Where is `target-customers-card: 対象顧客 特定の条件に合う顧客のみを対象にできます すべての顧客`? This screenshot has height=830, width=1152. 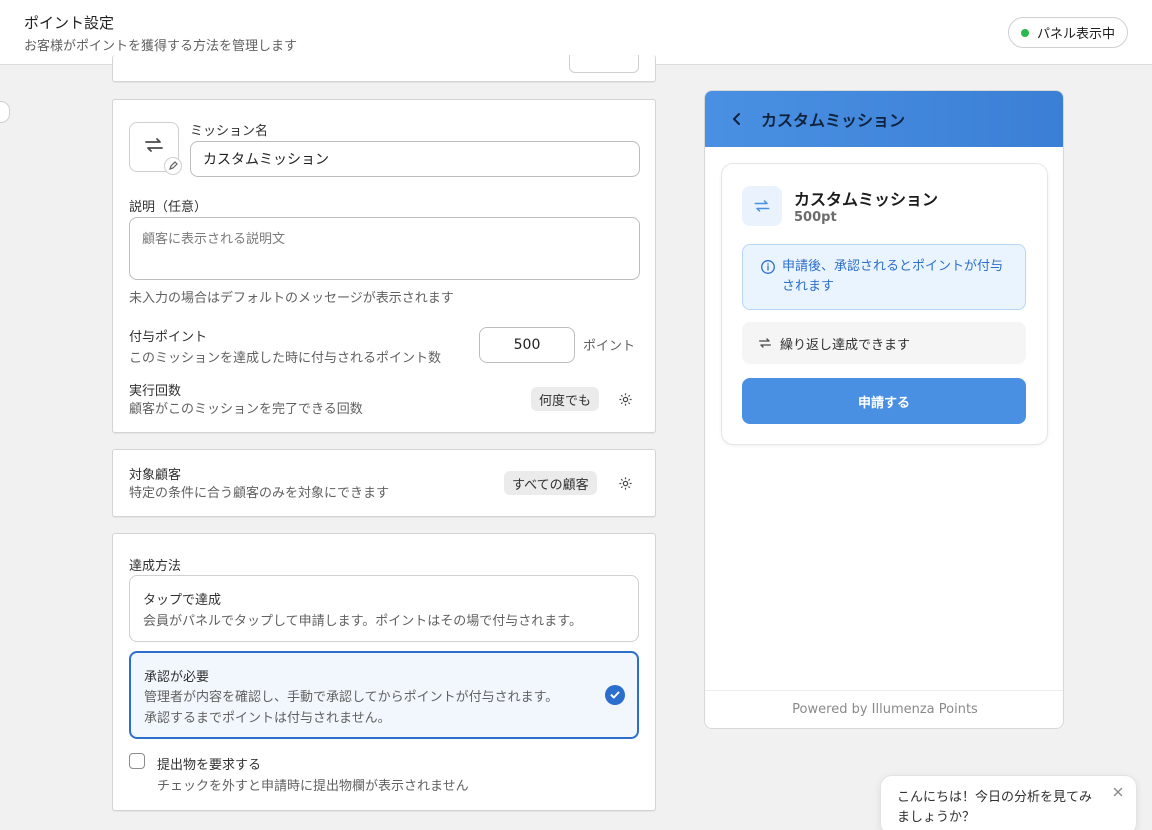 target-customers-card: 対象顧客 特定の条件に合う顧客のみを対象にできます すべての顧客 is located at coordinates (384, 483).